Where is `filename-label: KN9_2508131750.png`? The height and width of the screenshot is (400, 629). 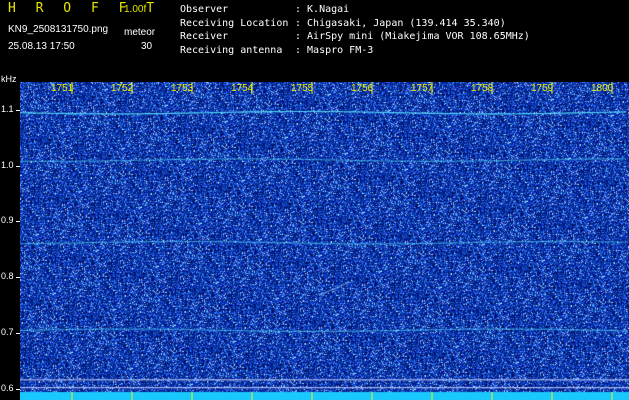
filename-label: KN9_2508131750.png is located at coordinates (58, 29).